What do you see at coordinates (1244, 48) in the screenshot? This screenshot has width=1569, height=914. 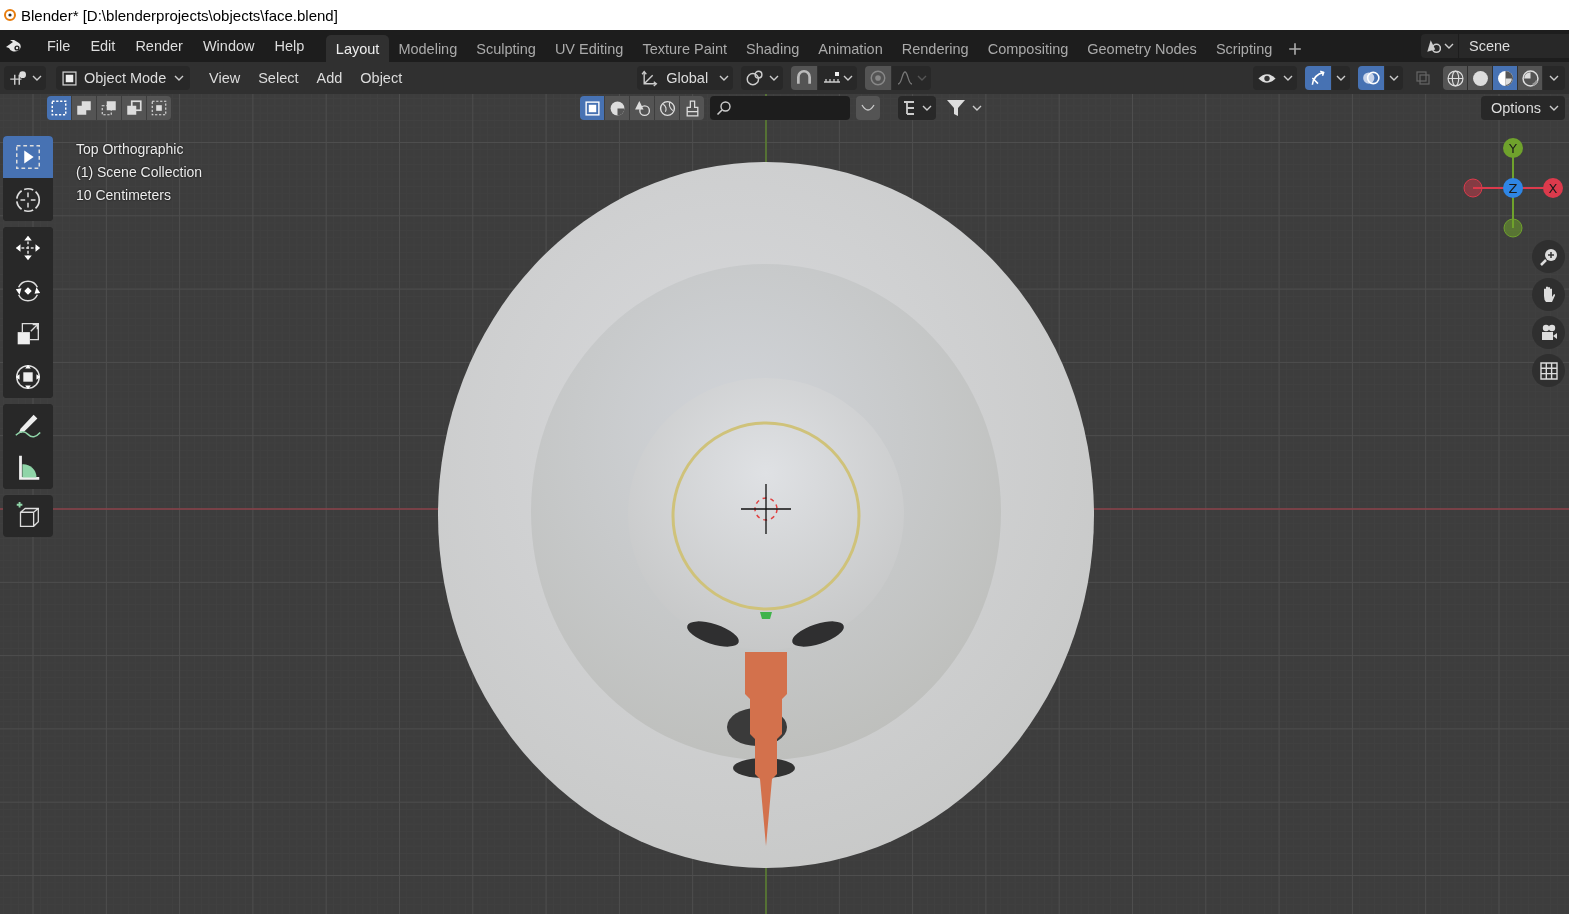 I see `workspace-tab: Scripting` at bounding box center [1244, 48].